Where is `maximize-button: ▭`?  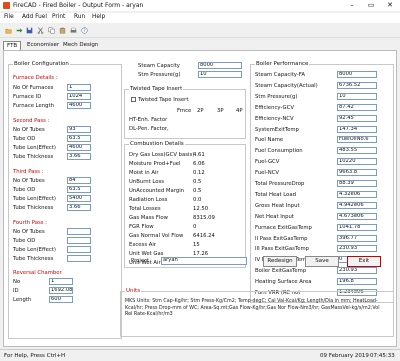
maximize-button: ▭ is located at coordinates (371, 5).